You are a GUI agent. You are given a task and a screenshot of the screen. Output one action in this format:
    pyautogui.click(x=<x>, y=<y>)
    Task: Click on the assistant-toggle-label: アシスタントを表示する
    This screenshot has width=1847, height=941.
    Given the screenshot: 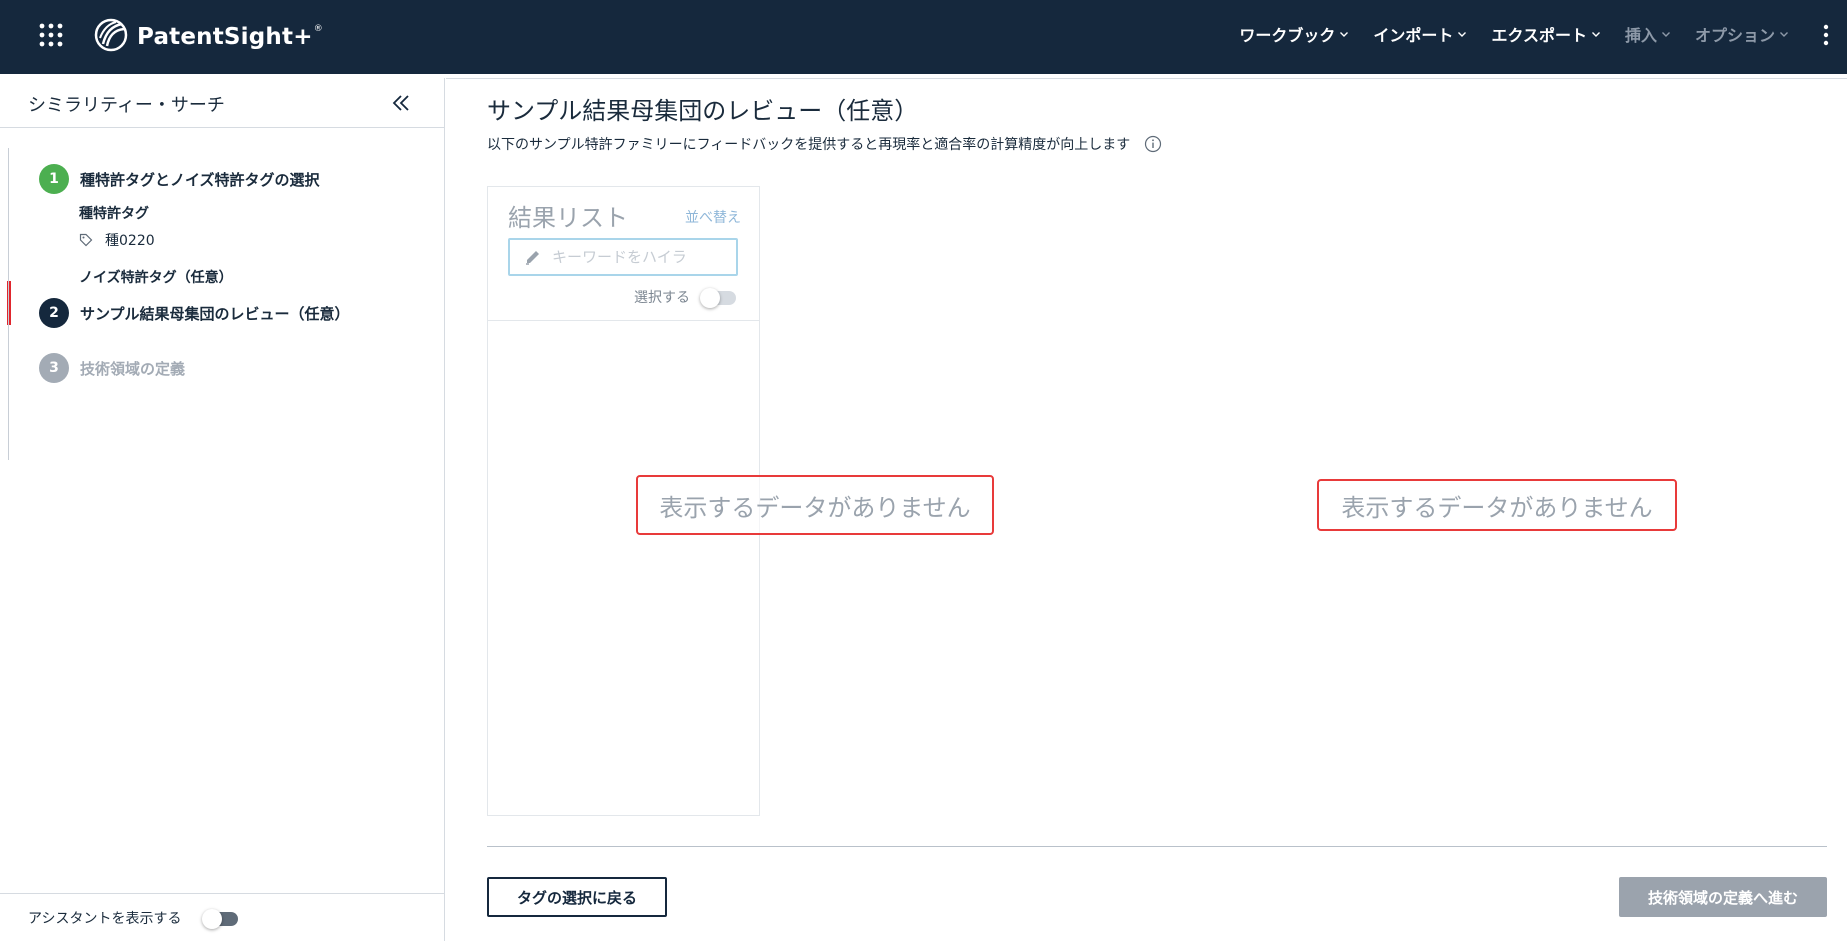 What is the action you would take?
    pyautogui.click(x=105, y=919)
    